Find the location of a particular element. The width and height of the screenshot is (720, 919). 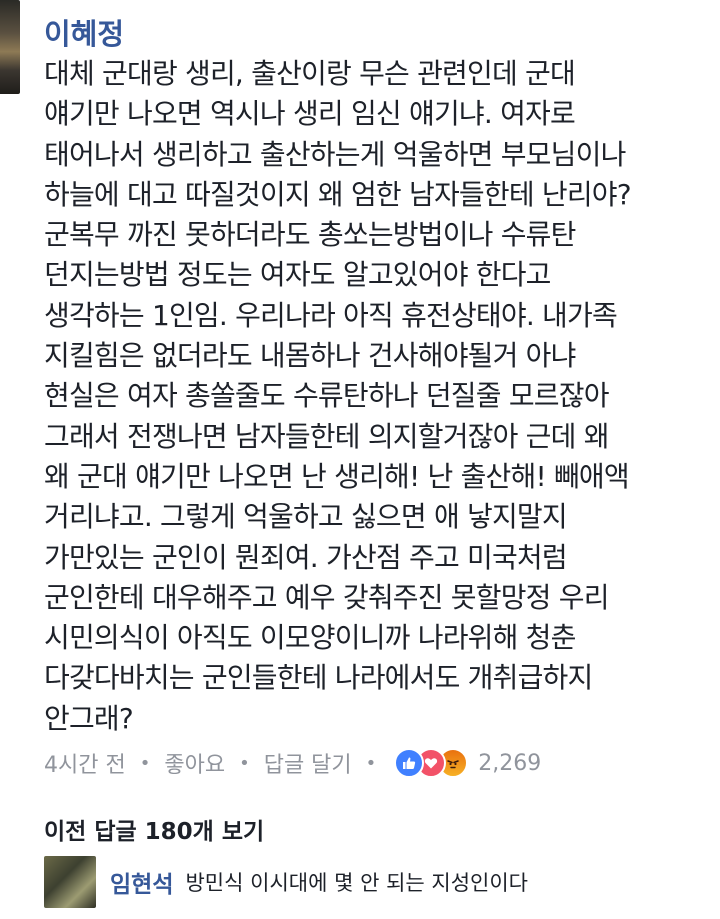

reply-text: 방민식 이시대에 몇 안 되는 지성인이다 is located at coordinates (356, 883).